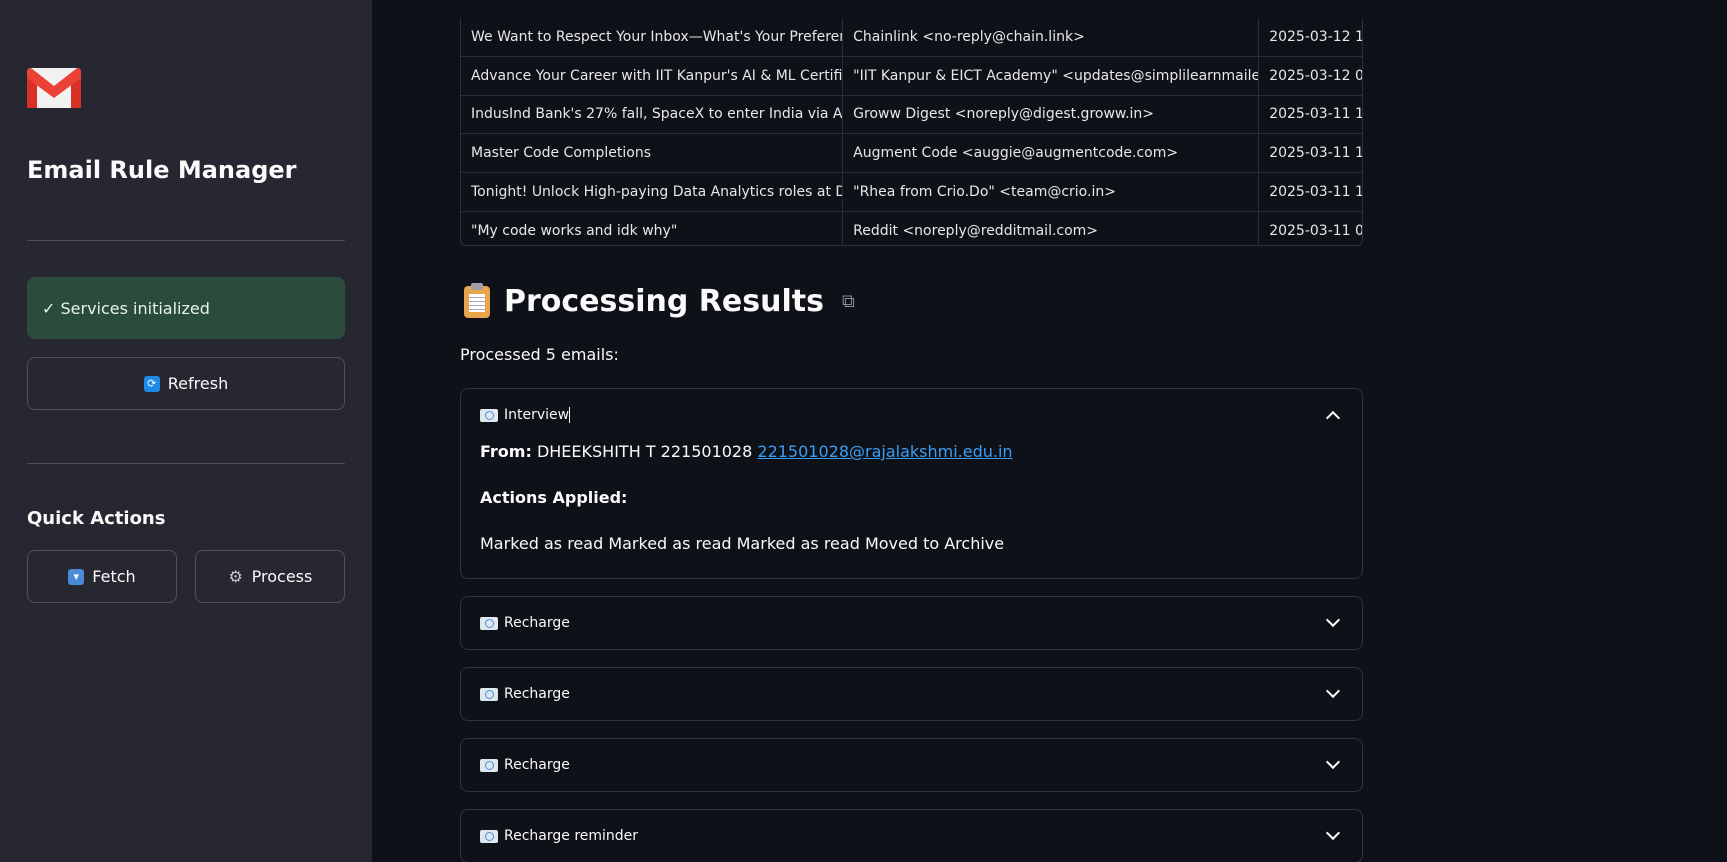 The height and width of the screenshot is (862, 1727). What do you see at coordinates (884, 451) in the screenshot?
I see `from-email-link: 221501028@rajalakshmi.edu.in` at bounding box center [884, 451].